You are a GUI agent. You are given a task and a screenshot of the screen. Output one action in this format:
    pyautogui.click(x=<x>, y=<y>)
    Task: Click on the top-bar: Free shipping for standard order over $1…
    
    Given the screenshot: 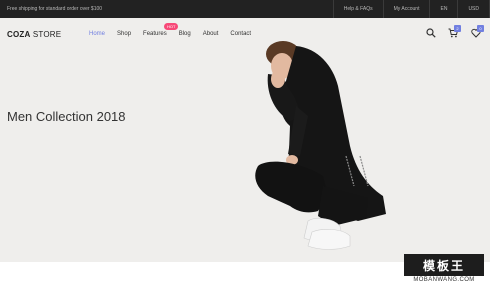 What is the action you would take?
    pyautogui.click(x=245, y=9)
    